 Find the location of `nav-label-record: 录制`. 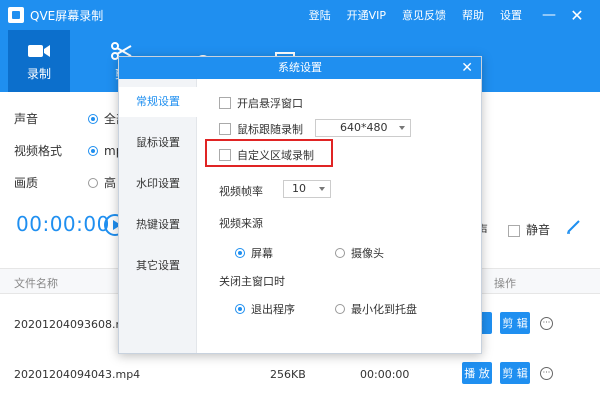

nav-label-record: 录制 is located at coordinates (38, 73).